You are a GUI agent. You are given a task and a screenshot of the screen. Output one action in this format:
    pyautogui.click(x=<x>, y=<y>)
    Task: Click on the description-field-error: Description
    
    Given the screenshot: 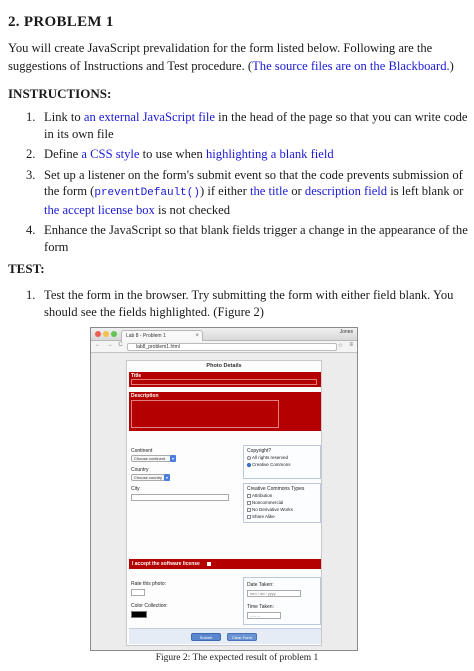 What is the action you would take?
    pyautogui.click(x=225, y=411)
    